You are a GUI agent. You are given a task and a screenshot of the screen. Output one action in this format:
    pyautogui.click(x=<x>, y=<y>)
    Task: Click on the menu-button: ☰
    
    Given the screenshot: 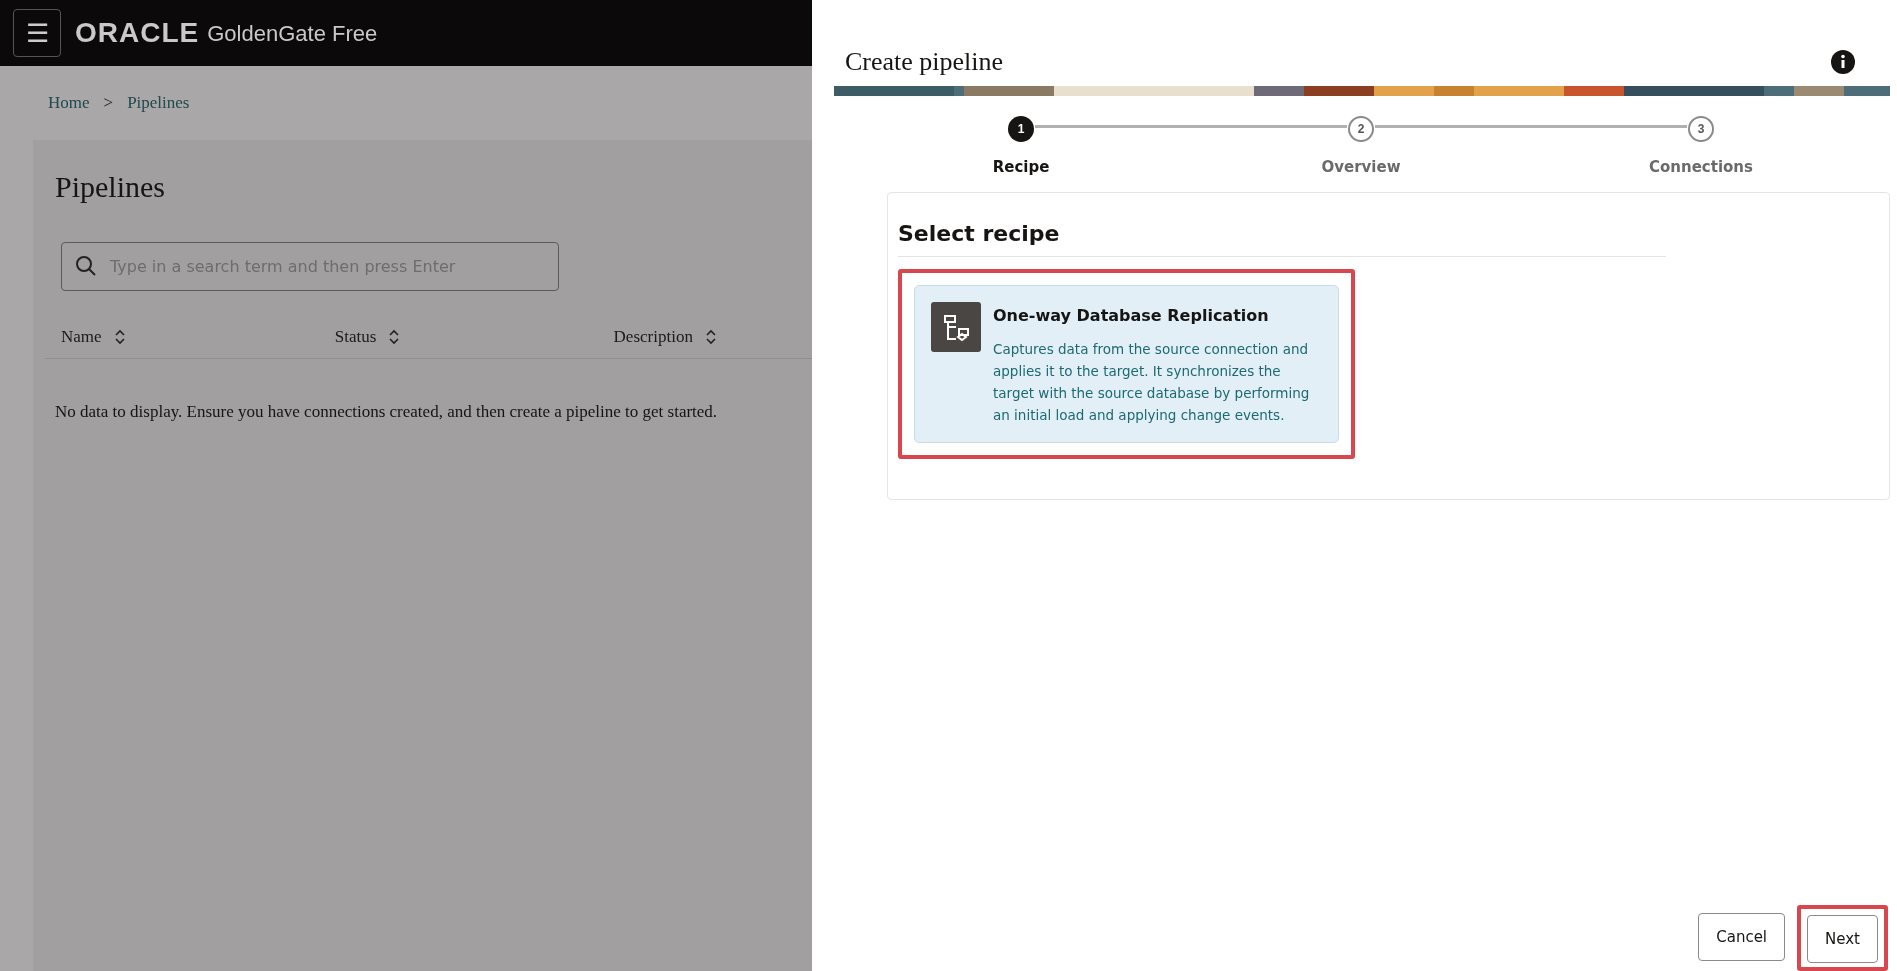 What is the action you would take?
    pyautogui.click(x=37, y=33)
    